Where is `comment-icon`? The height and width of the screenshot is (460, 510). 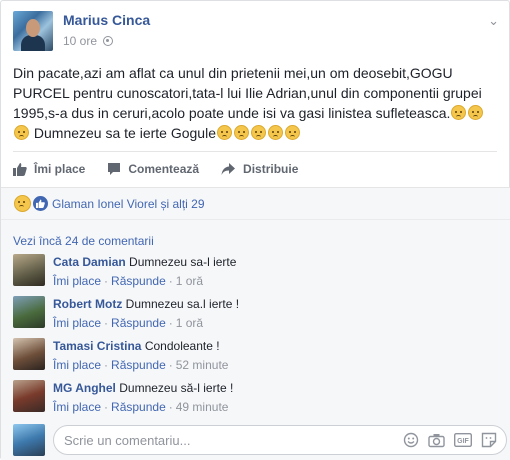 comment-icon is located at coordinates (114, 168).